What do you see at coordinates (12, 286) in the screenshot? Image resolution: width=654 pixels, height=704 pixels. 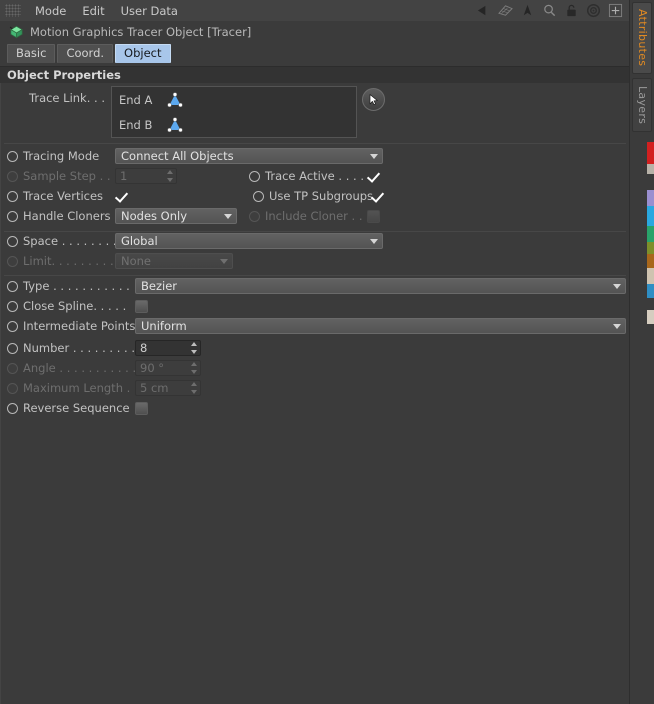 I see `type-toggle` at bounding box center [12, 286].